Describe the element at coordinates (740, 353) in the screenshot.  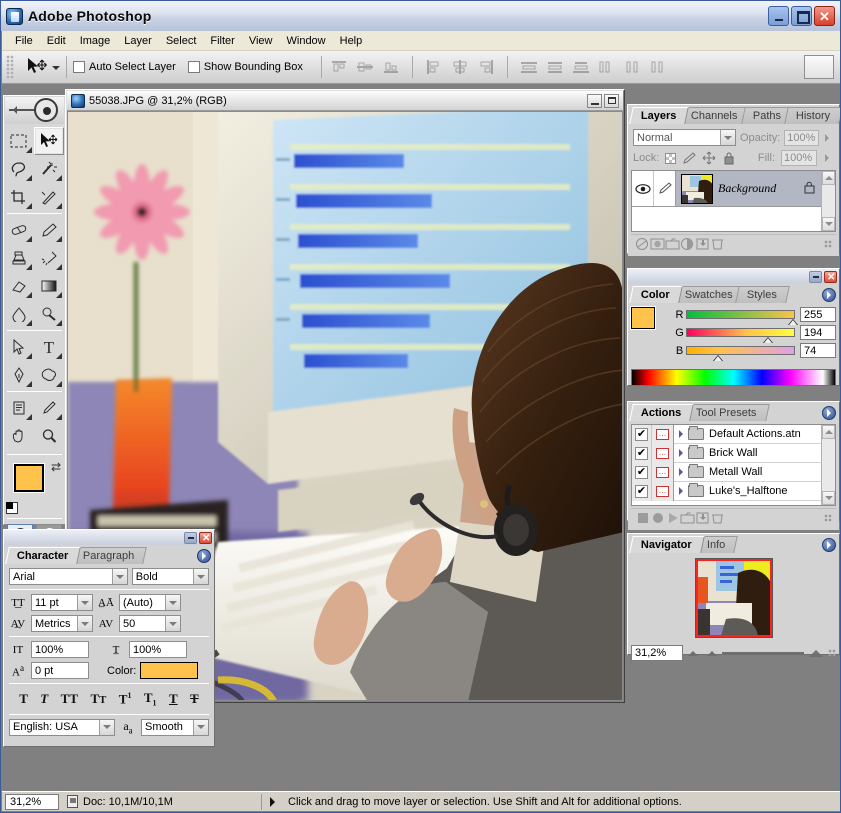
I see `color-track-b` at that location.